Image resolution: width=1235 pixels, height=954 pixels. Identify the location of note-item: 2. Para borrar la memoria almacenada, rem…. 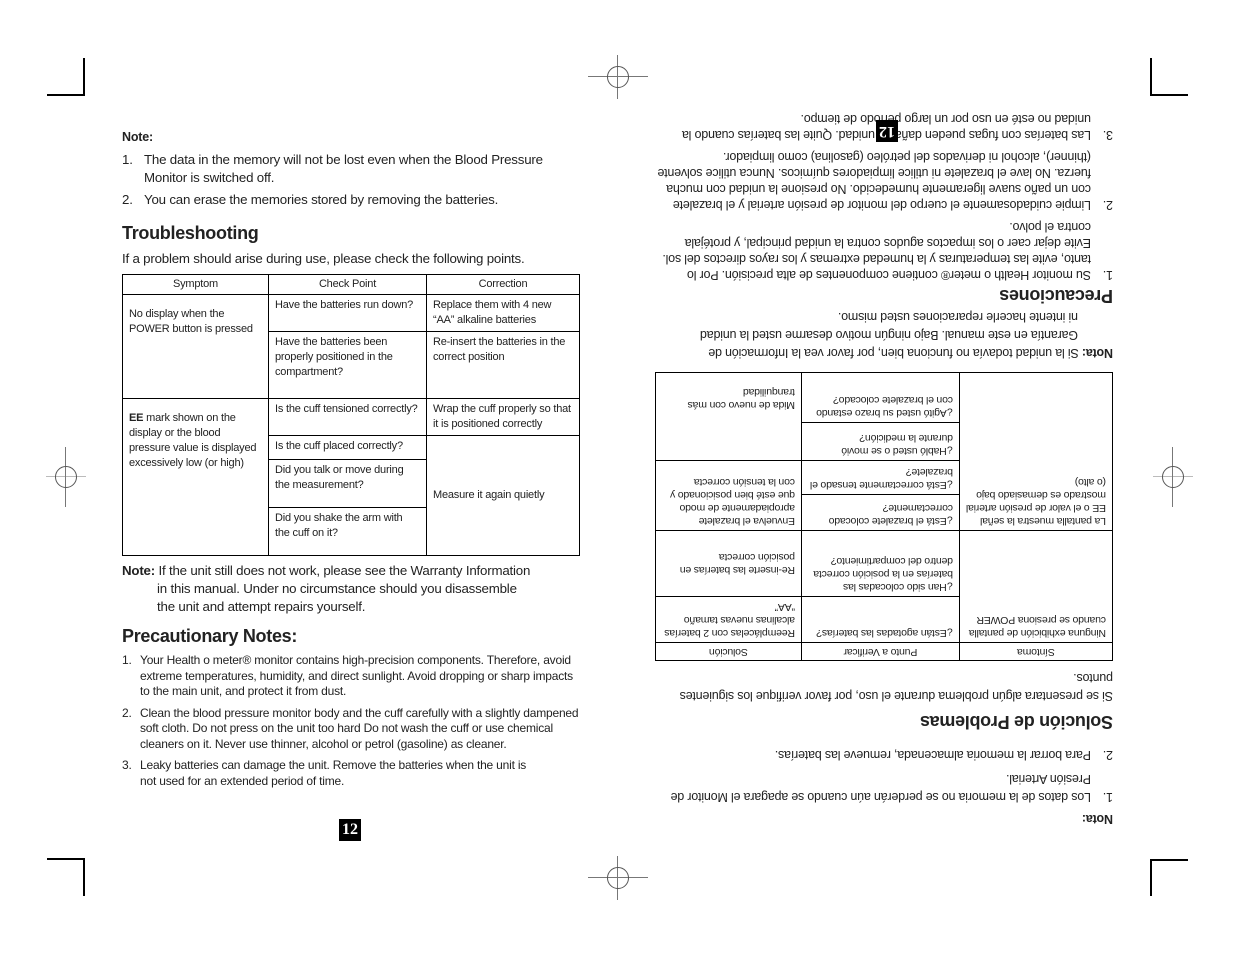
(943, 755).